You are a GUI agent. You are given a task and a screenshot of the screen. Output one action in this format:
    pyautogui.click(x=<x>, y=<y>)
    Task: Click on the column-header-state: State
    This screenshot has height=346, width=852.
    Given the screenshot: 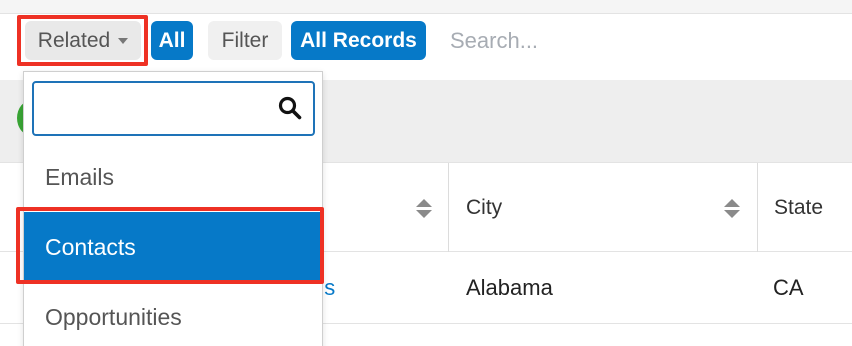 What is the action you would take?
    pyautogui.click(x=798, y=208)
    